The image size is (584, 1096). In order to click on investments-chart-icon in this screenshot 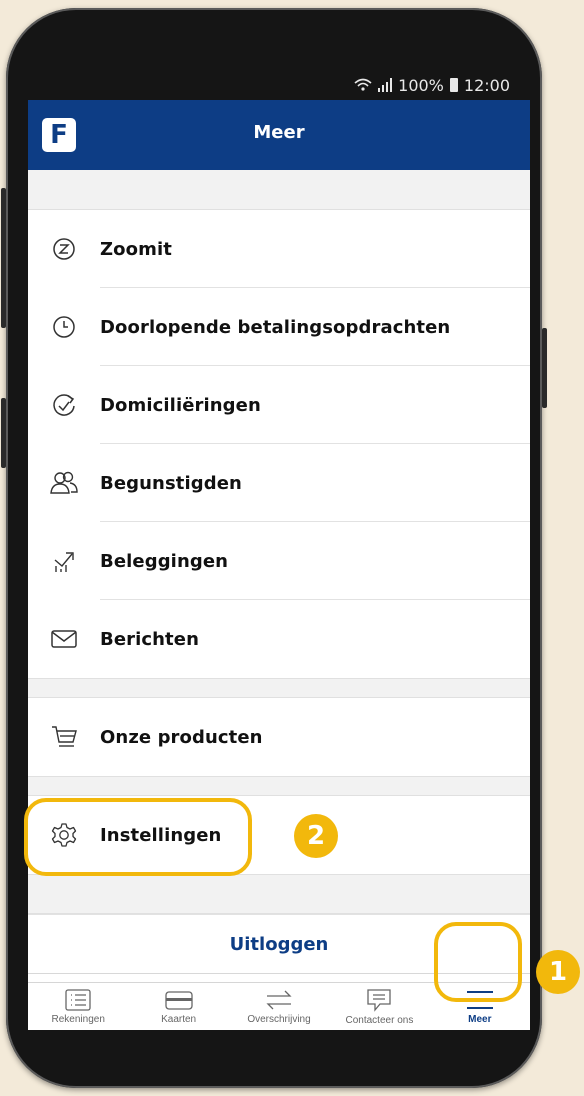, I will do `click(64, 562)`.